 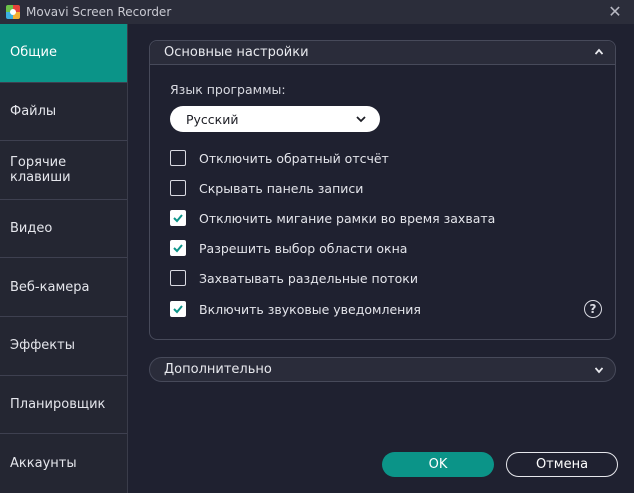 I want to click on sidebar-item-effects: Эффекты, so click(x=63, y=346).